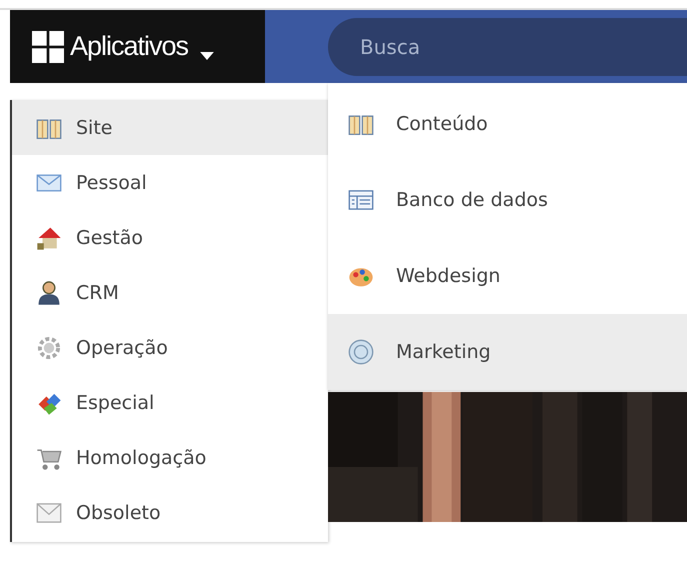 The width and height of the screenshot is (687, 566). Describe the element at coordinates (170, 402) in the screenshot. I see `menu-item: Especial` at that location.